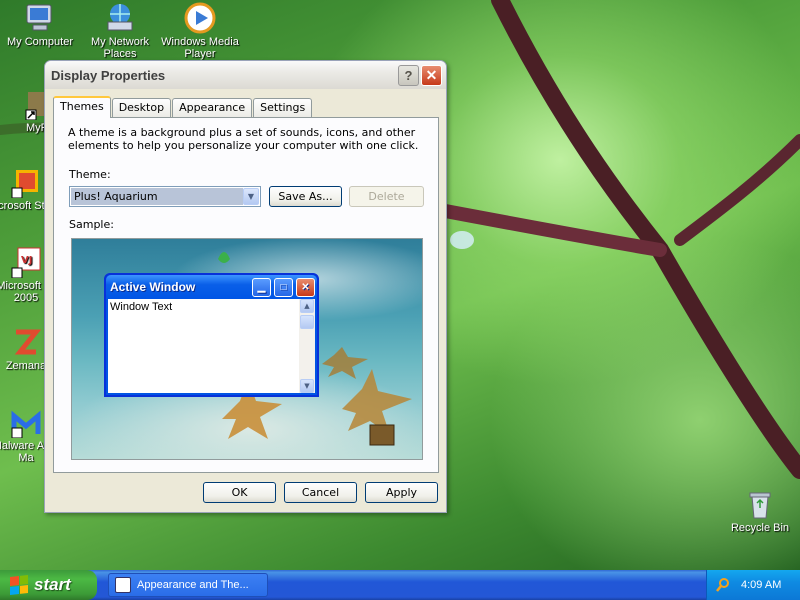  What do you see at coordinates (123, 585) in the screenshot?
I see `display-properties-icon` at bounding box center [123, 585].